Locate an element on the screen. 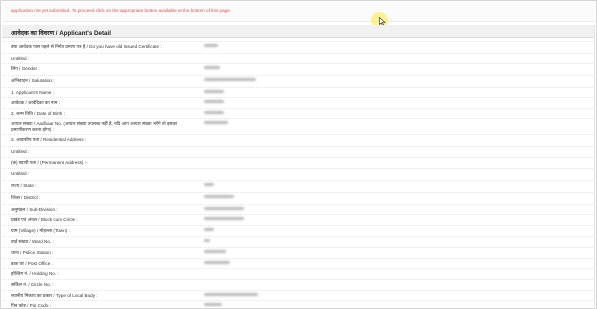 This screenshot has width=597, height=309. field-label: (क) स्थायी पता / (Permanent Address) :- is located at coordinates (49, 162).